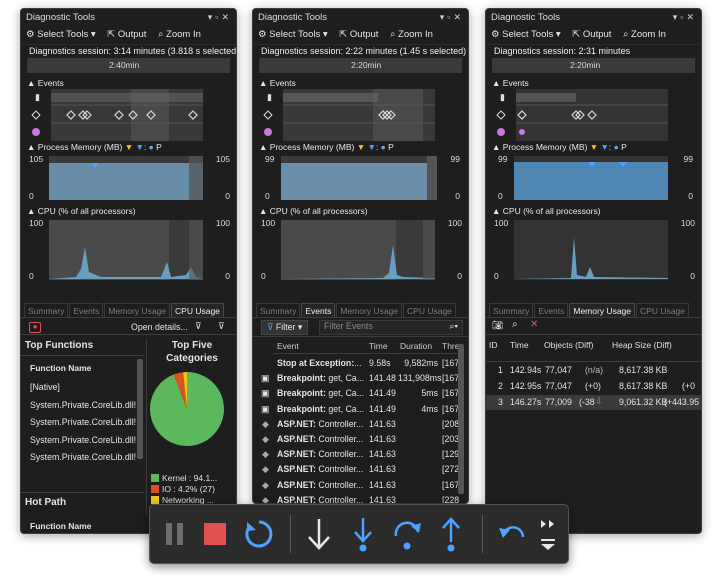  I want to click on filter-icon: ⊽, so click(198, 326).